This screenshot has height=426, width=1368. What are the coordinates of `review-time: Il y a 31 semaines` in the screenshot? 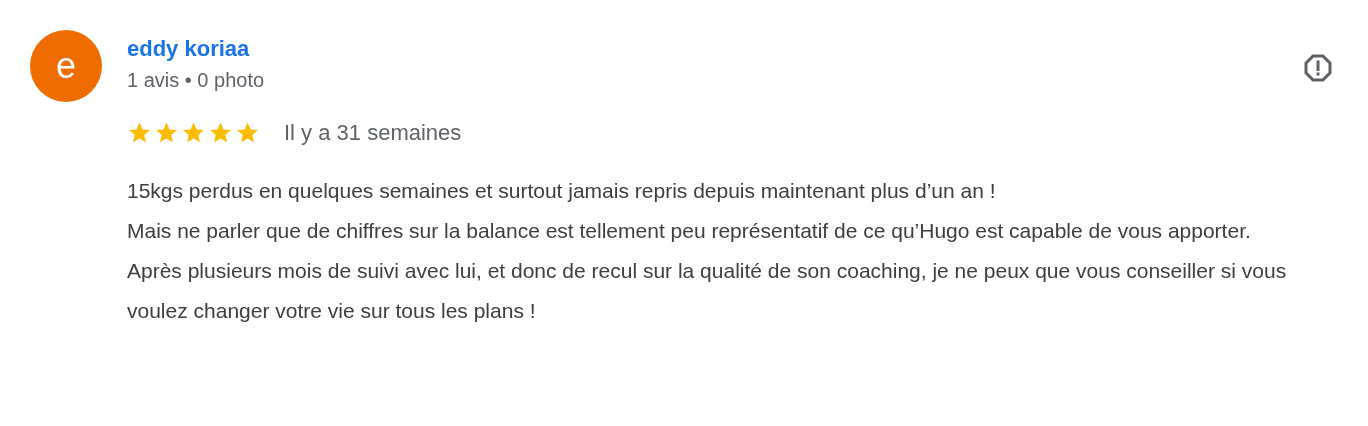 It's located at (373, 133).